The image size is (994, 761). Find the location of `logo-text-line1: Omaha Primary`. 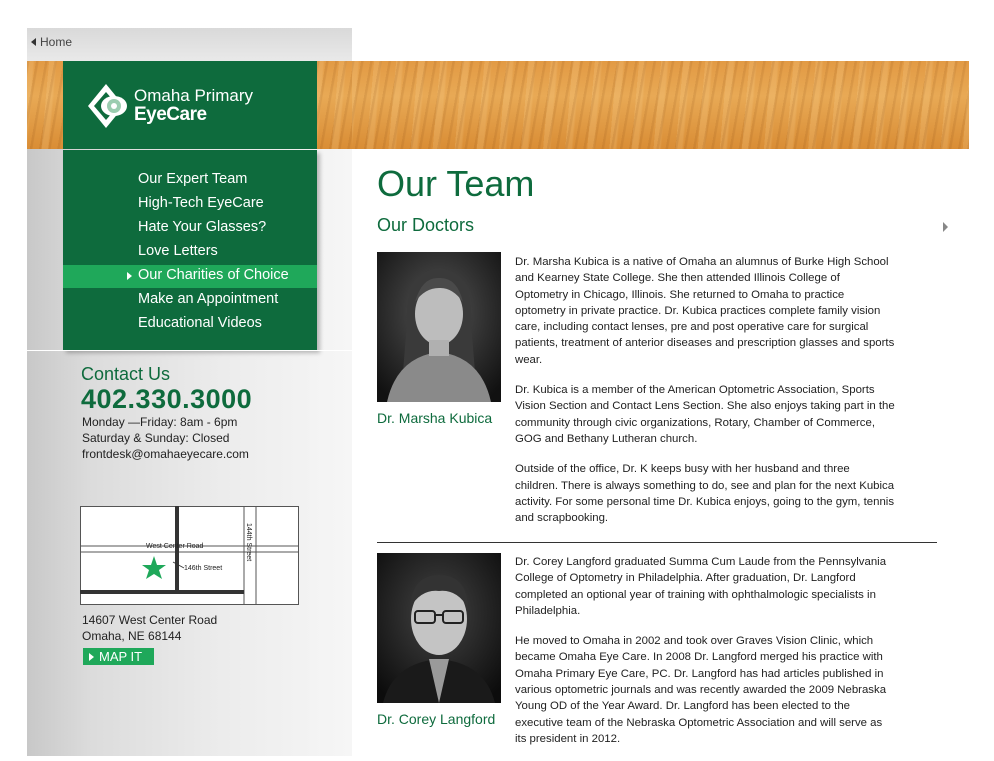

logo-text-line1: Omaha Primary is located at coordinates (194, 95).